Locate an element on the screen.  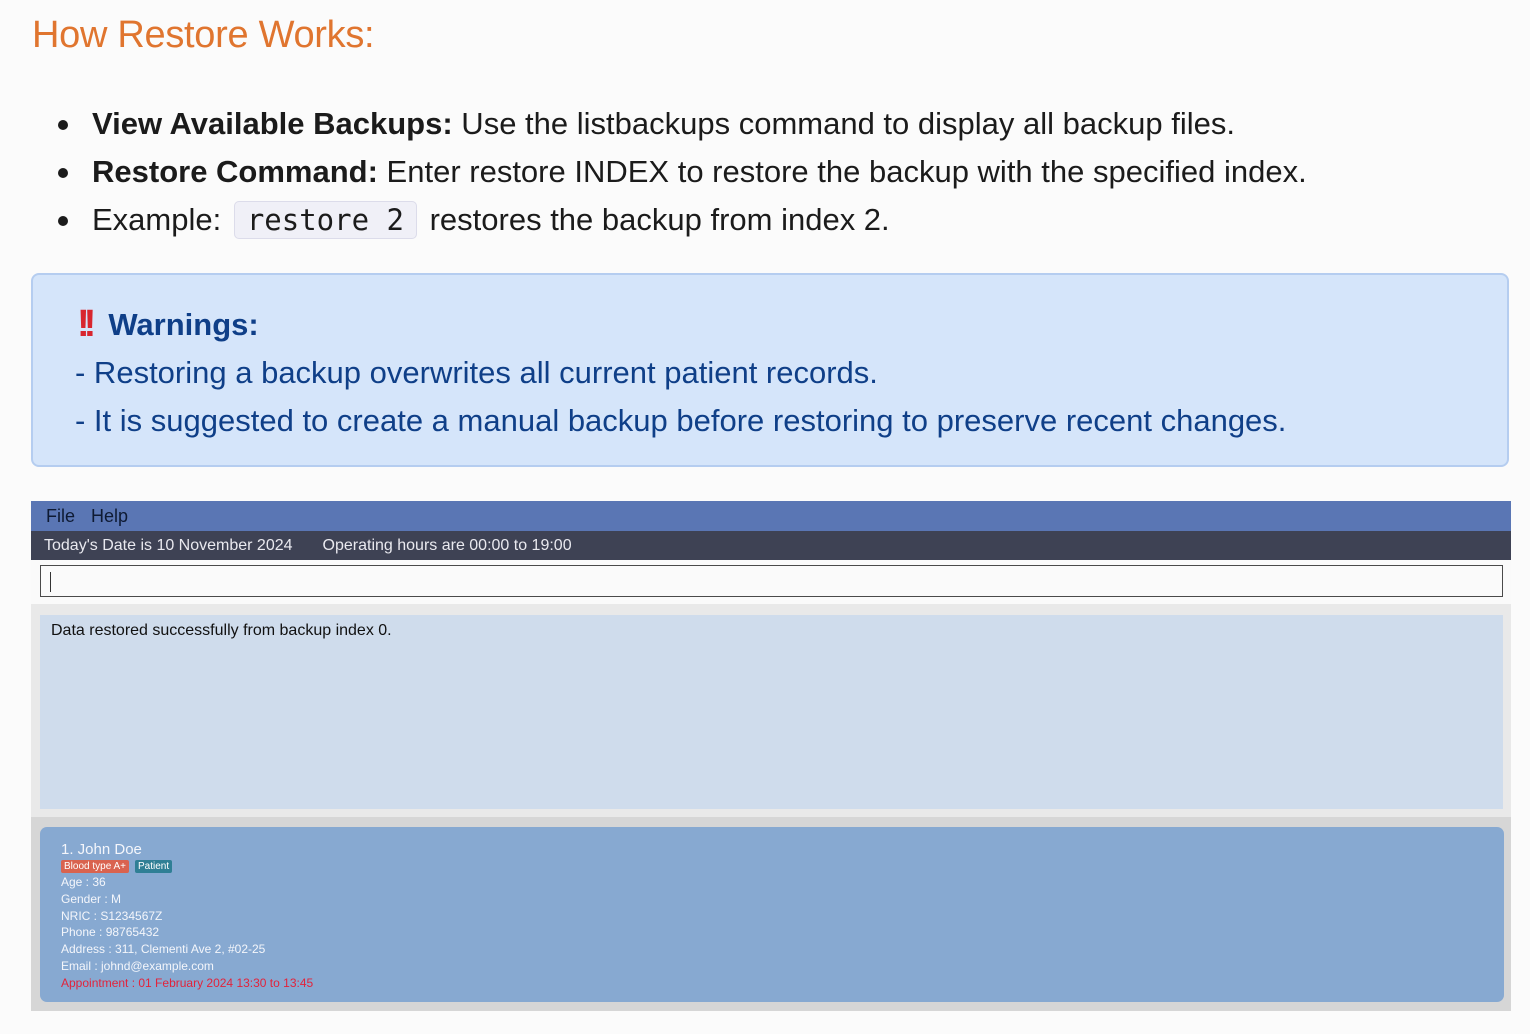
todays-date: Today's Date is 10 November 2024 is located at coordinates (168, 545).